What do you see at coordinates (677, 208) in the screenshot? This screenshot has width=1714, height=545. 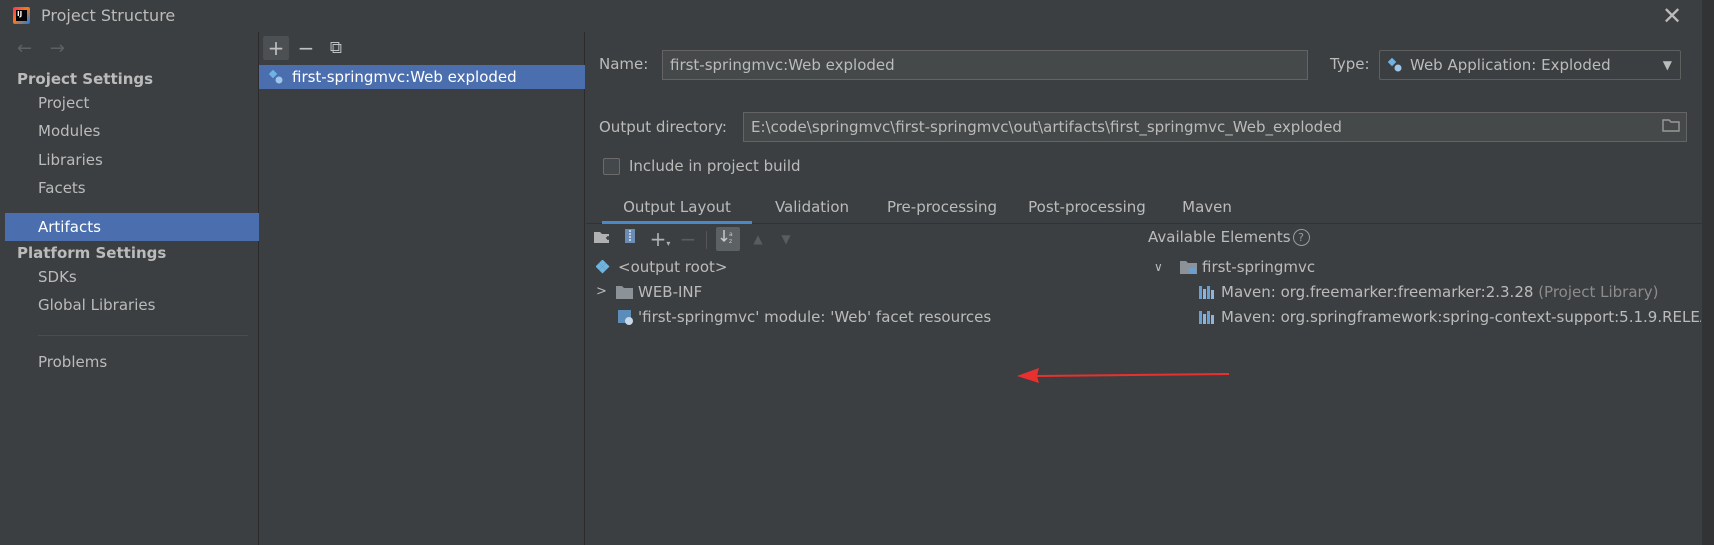 I see `tab-output-layout: Output Layout` at bounding box center [677, 208].